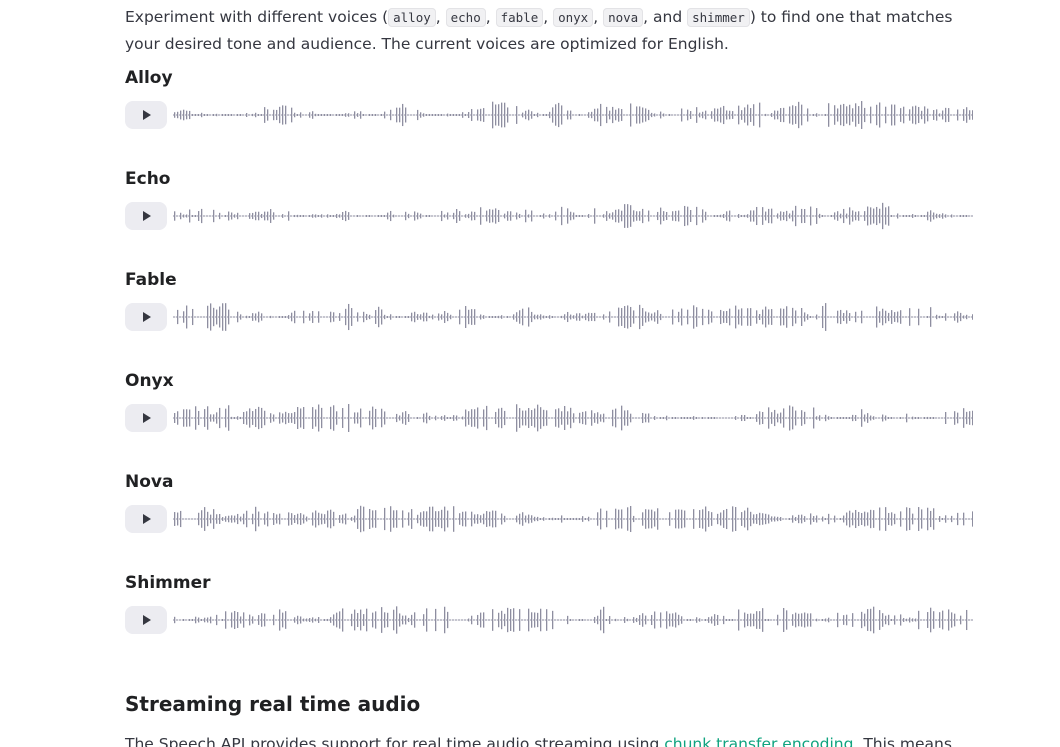  I want to click on chunk-transfer-encoding-link: chunk transfer encoding, so click(758, 741).